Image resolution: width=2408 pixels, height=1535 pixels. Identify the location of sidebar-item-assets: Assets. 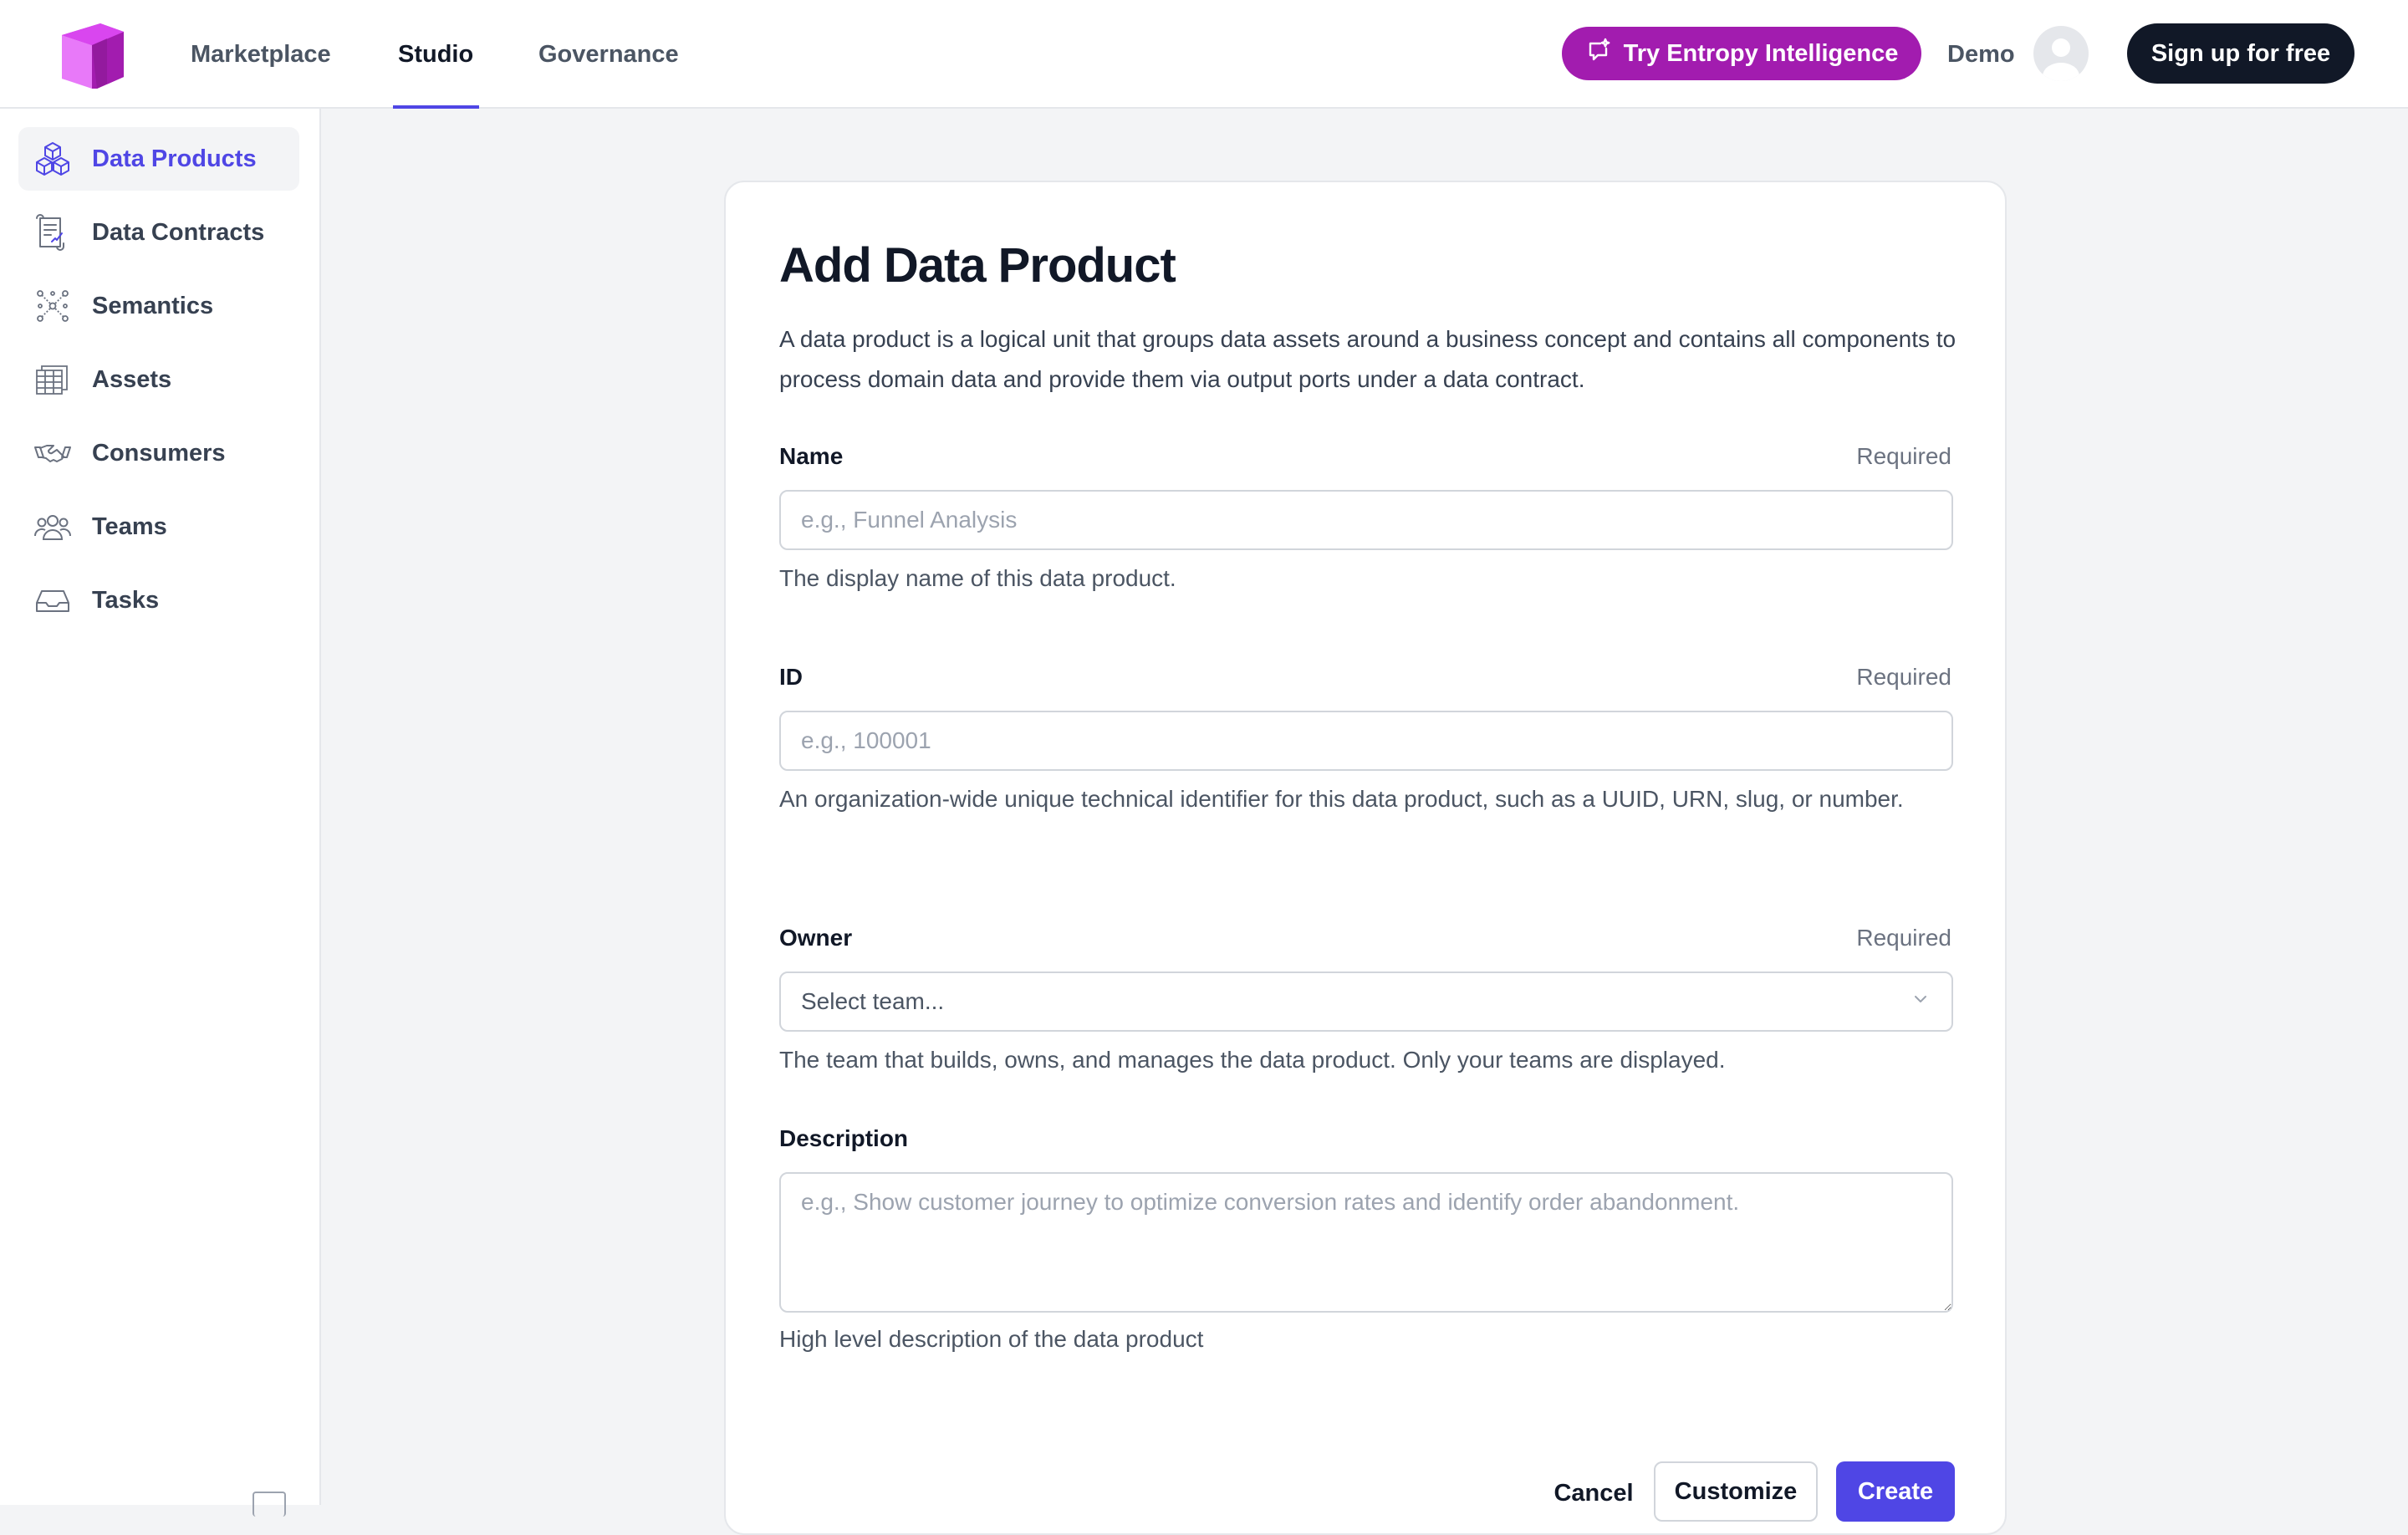
(159, 379).